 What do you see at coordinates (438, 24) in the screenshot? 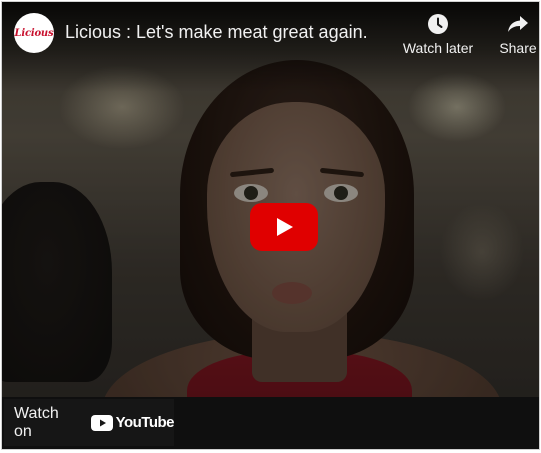
I see `clock-icon` at bounding box center [438, 24].